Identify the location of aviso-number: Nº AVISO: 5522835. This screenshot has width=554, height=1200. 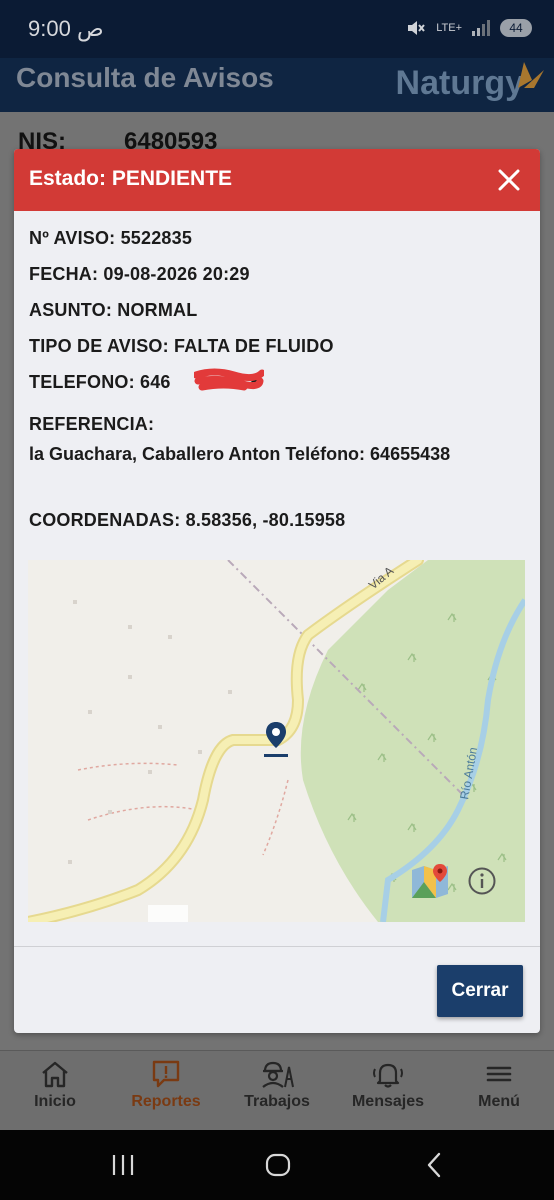
(111, 238).